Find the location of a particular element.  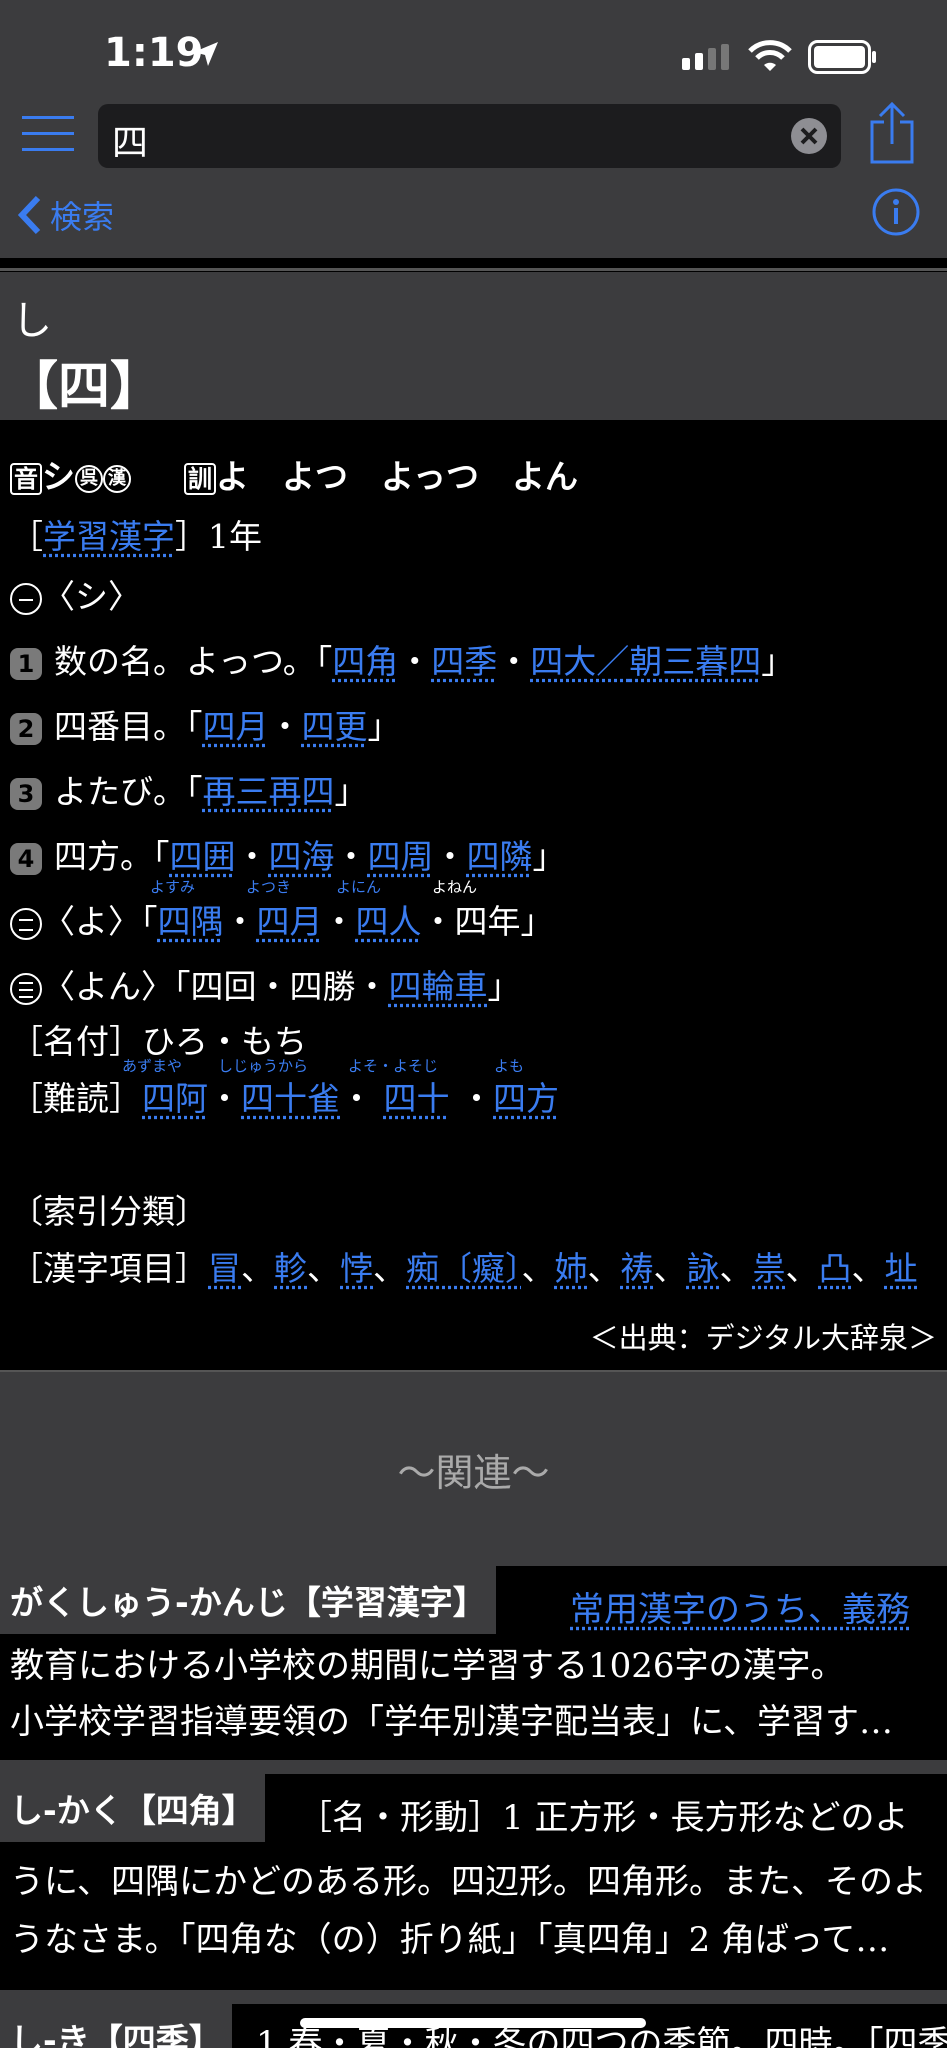

card-line: 常用漢字のうち、義務 is located at coordinates (740, 1606).